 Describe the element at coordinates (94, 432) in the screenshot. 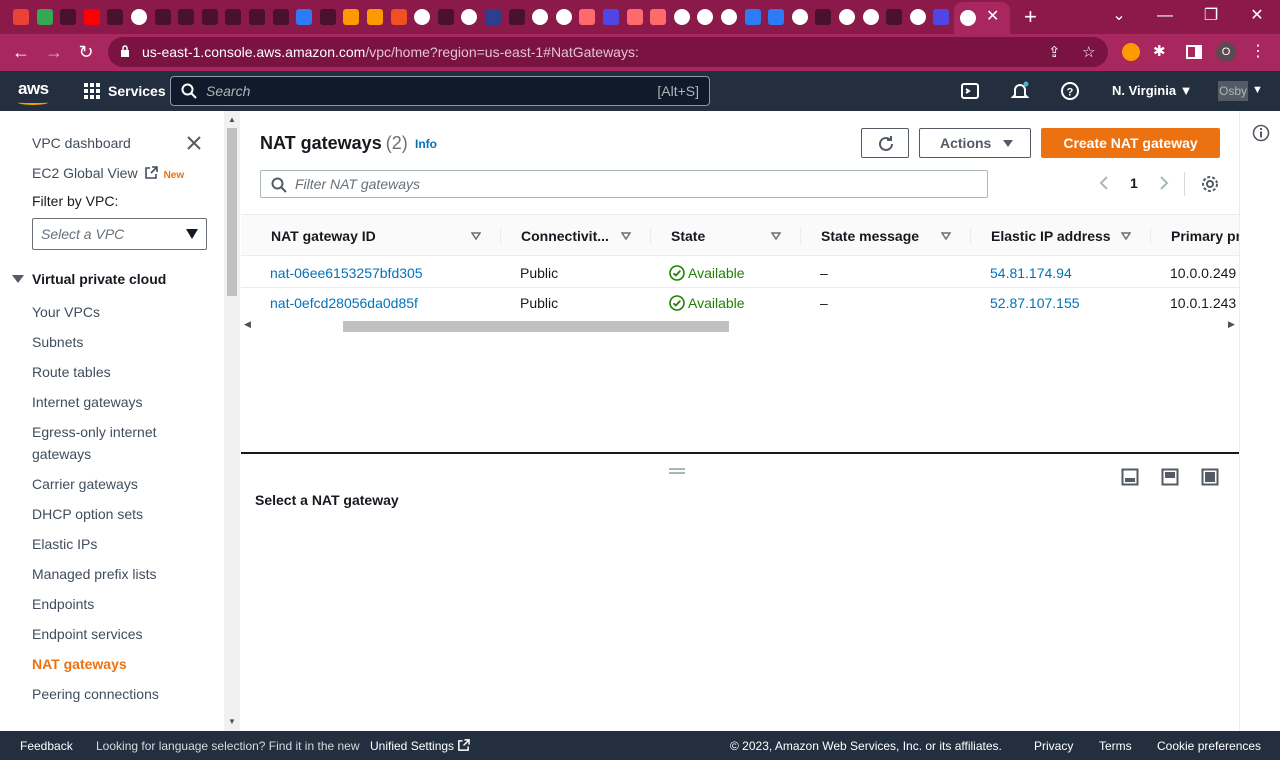

I see `sidebar-item-egress-only-line1: Egress-only internet` at that location.